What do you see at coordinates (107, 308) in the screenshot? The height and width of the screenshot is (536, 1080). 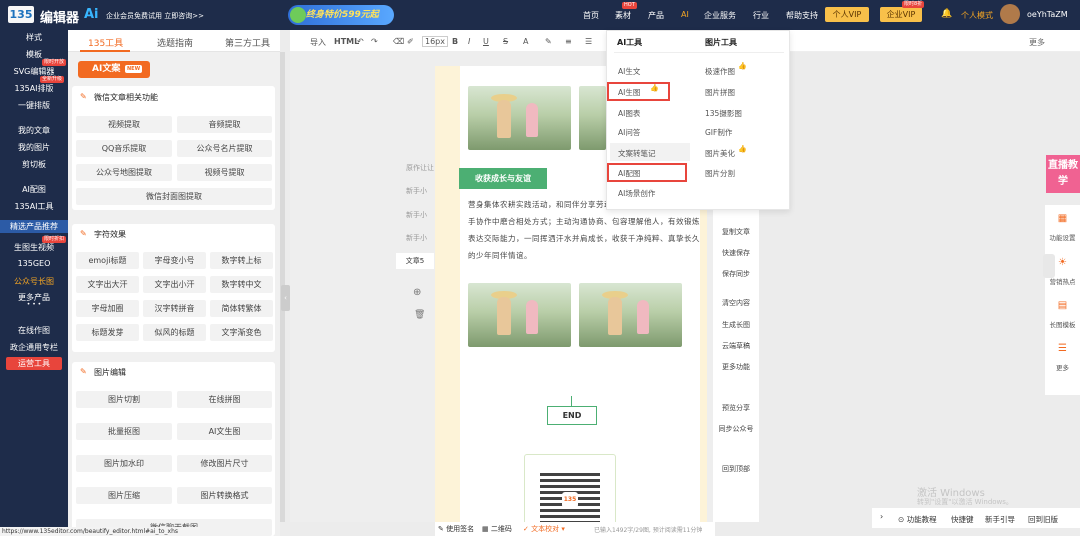 I see `circle-letter-button: 字母加圈` at bounding box center [107, 308].